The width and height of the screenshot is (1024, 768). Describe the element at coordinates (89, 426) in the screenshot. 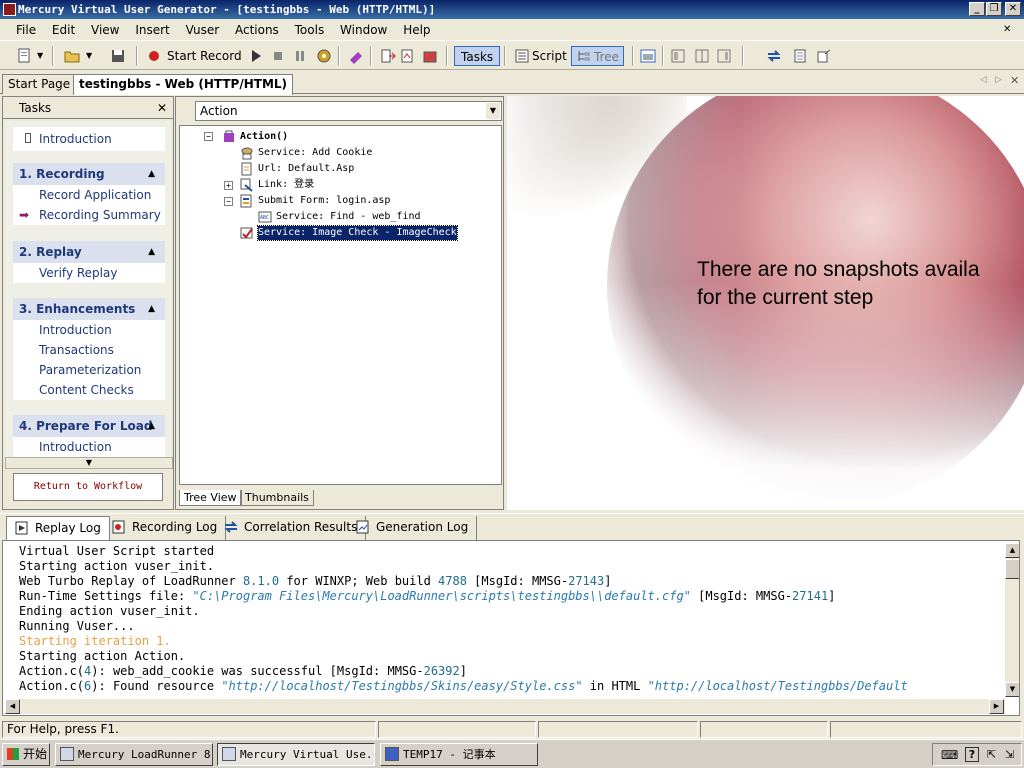

I see `task-group-prepare-load-header: 4. Prepare For Load ▲` at that location.